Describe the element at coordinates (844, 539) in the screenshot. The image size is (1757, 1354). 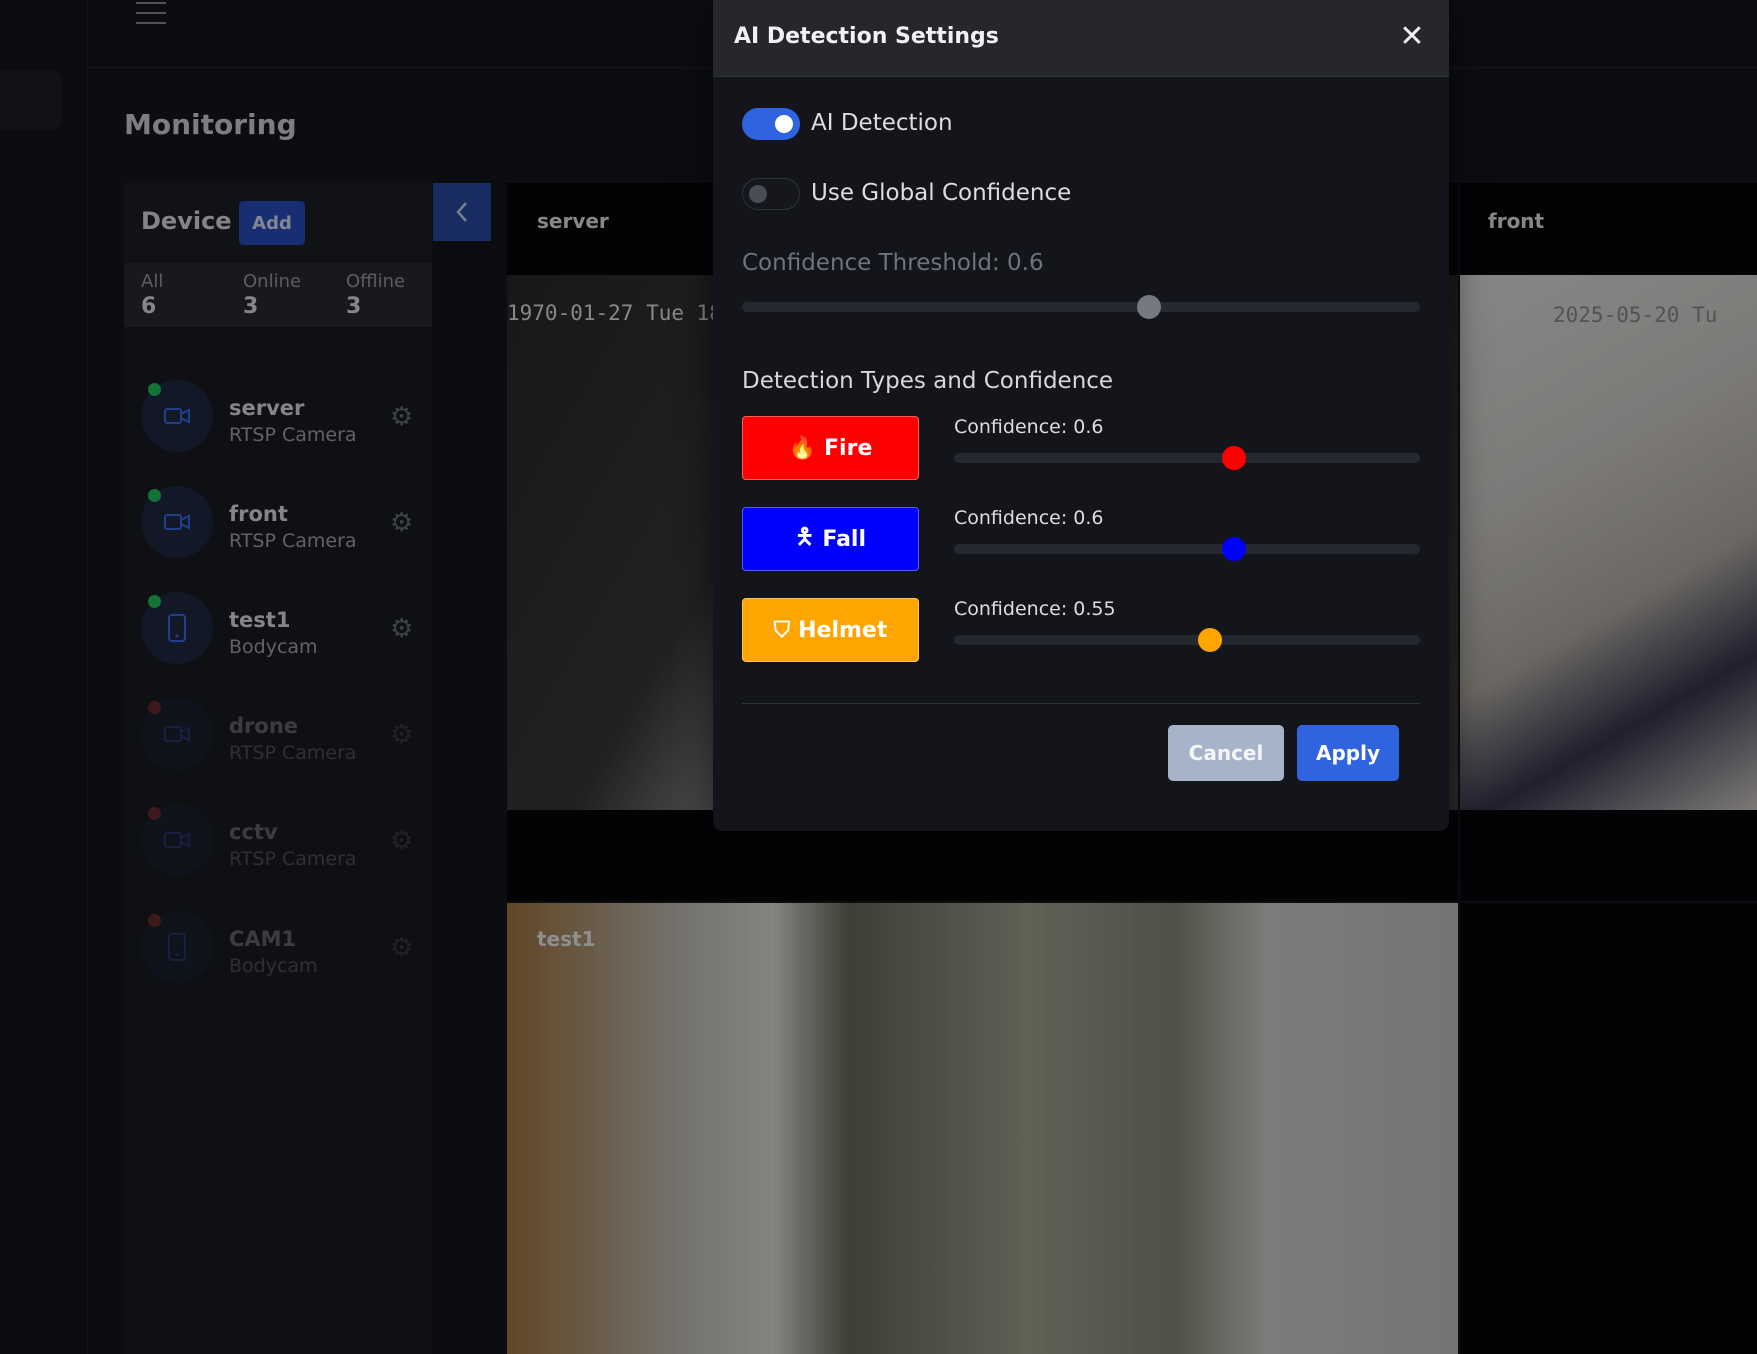
I see `fall-detection-label: Fall` at that location.